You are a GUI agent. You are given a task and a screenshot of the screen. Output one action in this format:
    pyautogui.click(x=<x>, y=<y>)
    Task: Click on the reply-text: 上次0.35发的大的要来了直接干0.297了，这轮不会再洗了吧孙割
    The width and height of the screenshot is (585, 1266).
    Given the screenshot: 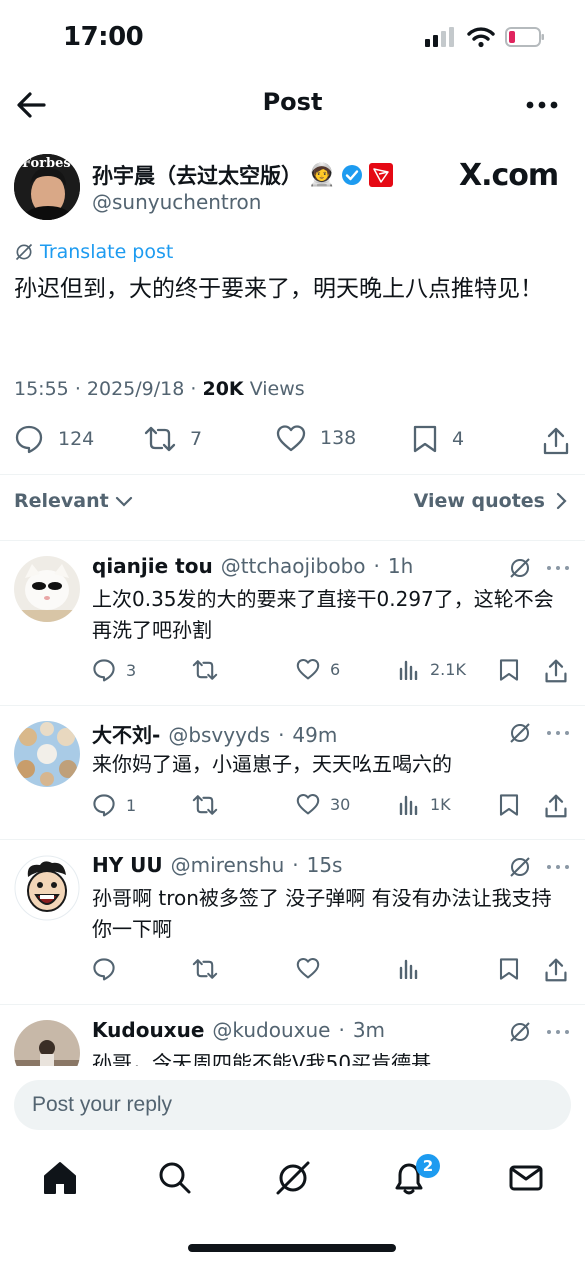 What is the action you would take?
    pyautogui.click(x=323, y=614)
    